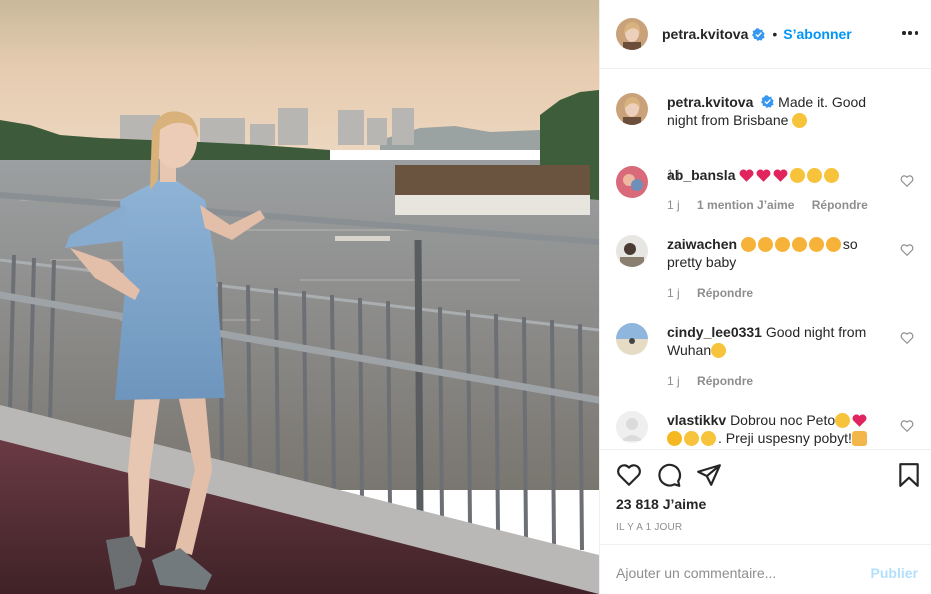 This screenshot has width=931, height=594. Describe the element at coordinates (745, 205) in the screenshot. I see `comment-likes-count: 1 mention J’aime` at that location.